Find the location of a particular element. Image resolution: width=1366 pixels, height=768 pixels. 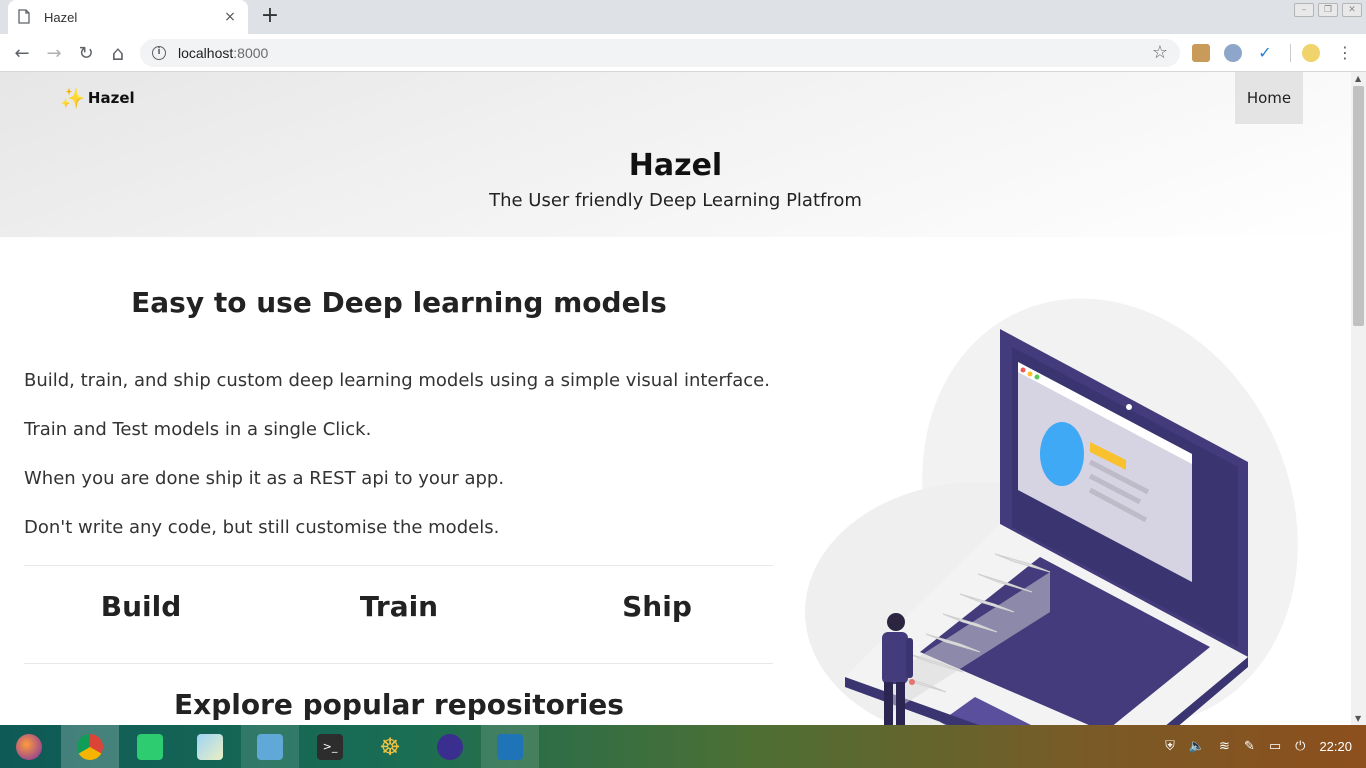

restore-icon: ❐ is located at coordinates (1328, 10).